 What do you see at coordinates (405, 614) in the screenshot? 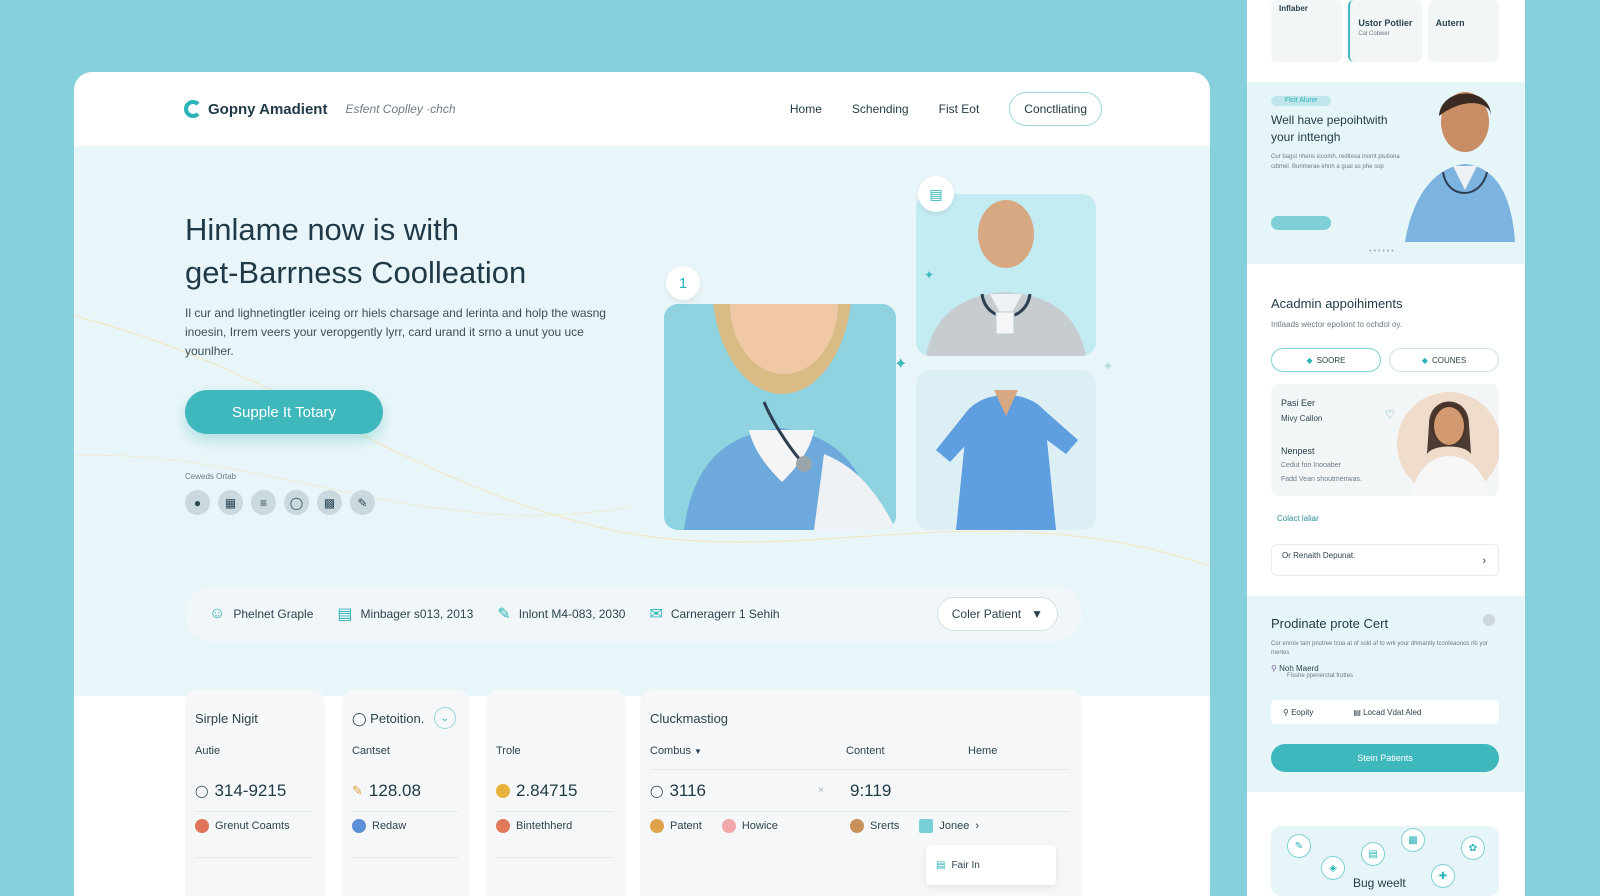
I see `filter-date-start: ▤ Minbager s013, 2013` at bounding box center [405, 614].